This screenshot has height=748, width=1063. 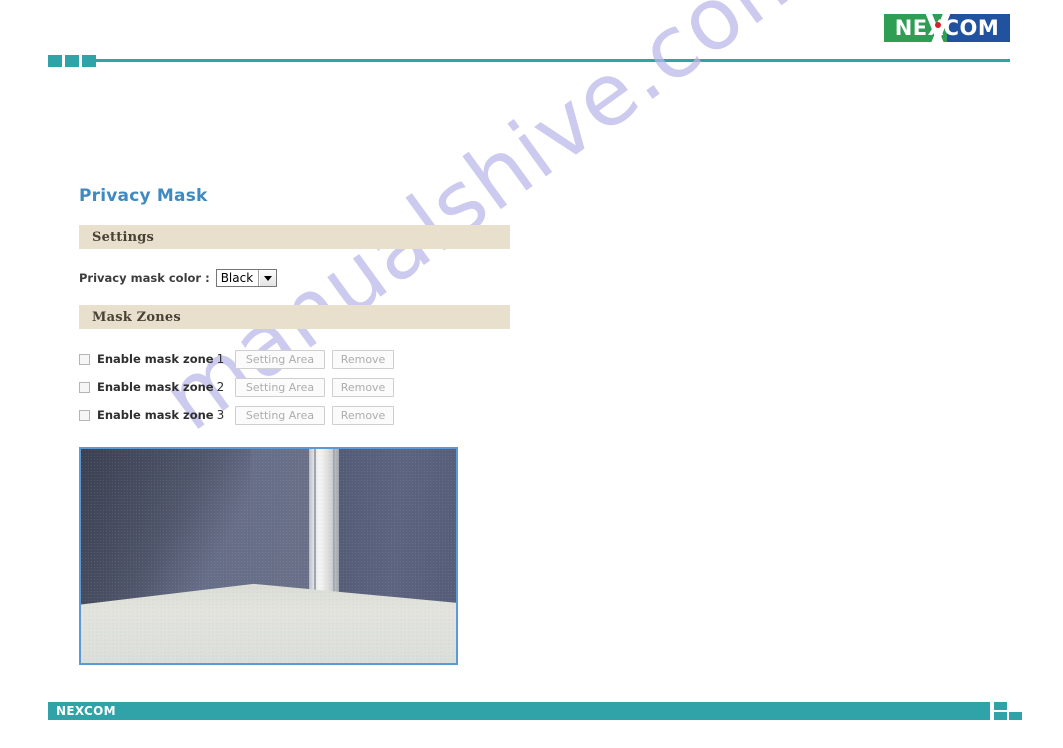 I want to click on mask-zone-3-buttons: Setting Area Remove, so click(x=314, y=415).